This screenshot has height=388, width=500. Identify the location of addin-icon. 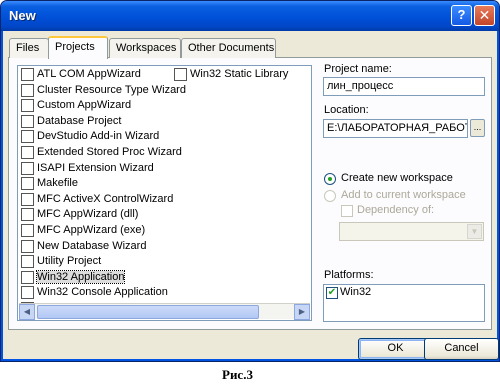
(27, 137).